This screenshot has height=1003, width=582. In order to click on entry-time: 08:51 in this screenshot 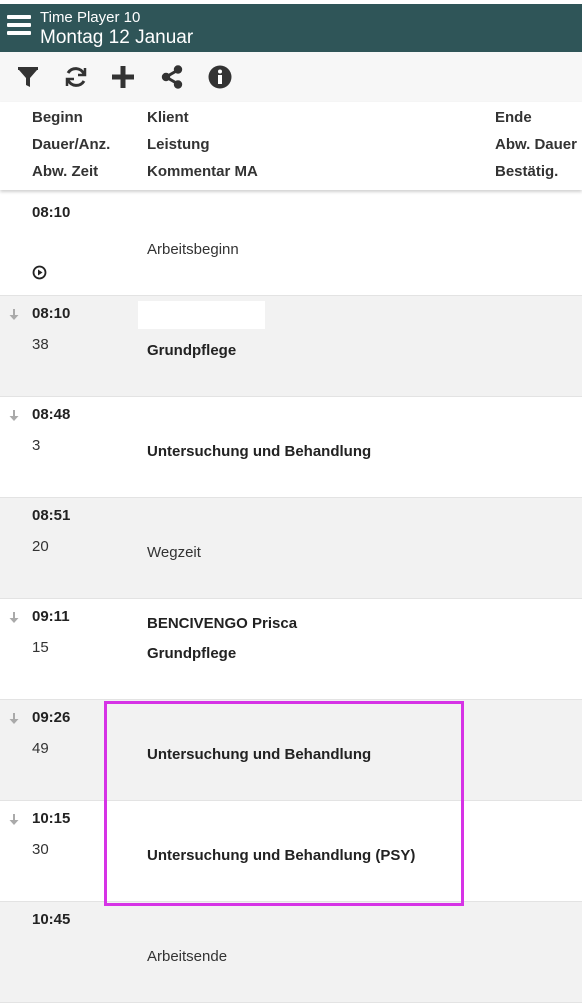, I will do `click(51, 515)`.